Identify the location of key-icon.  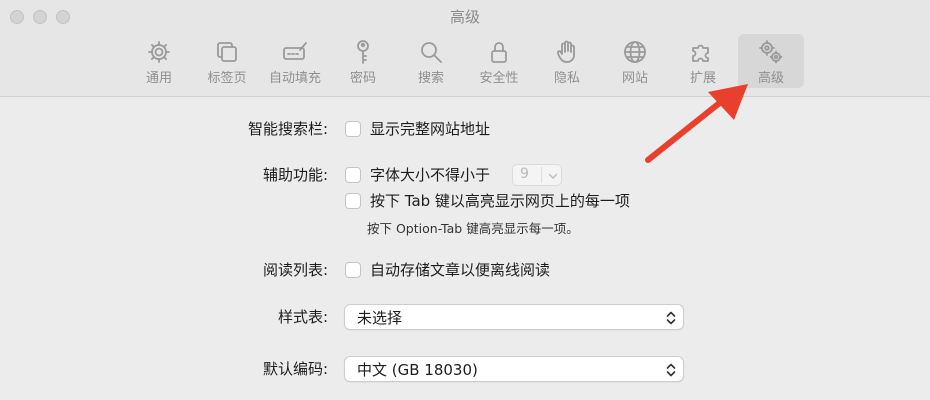
(363, 52).